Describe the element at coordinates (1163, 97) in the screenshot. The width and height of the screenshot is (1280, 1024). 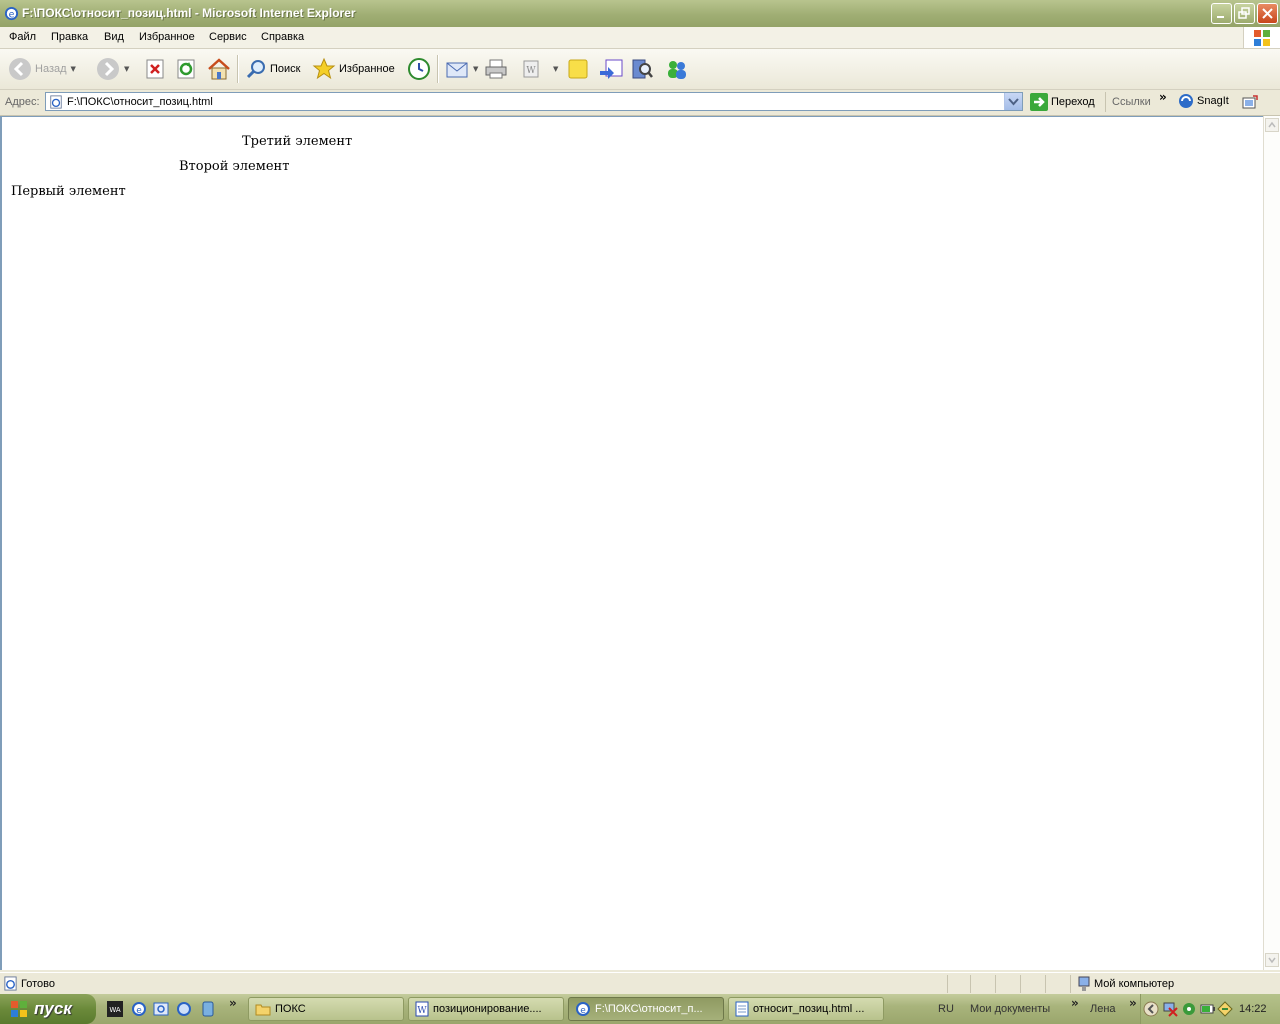
I see `links-chevron-icon: »` at that location.